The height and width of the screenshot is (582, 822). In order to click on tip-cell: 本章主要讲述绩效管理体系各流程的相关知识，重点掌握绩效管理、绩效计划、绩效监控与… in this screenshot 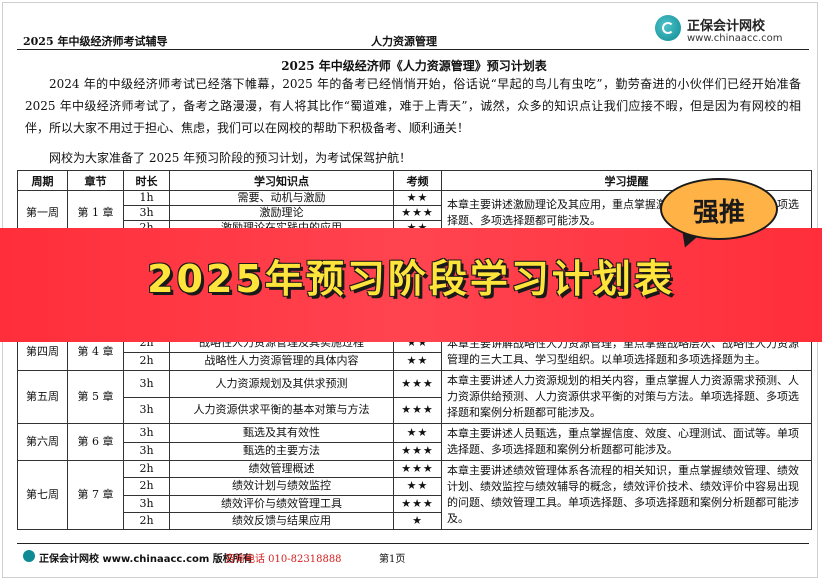, I will do `click(627, 495)`.